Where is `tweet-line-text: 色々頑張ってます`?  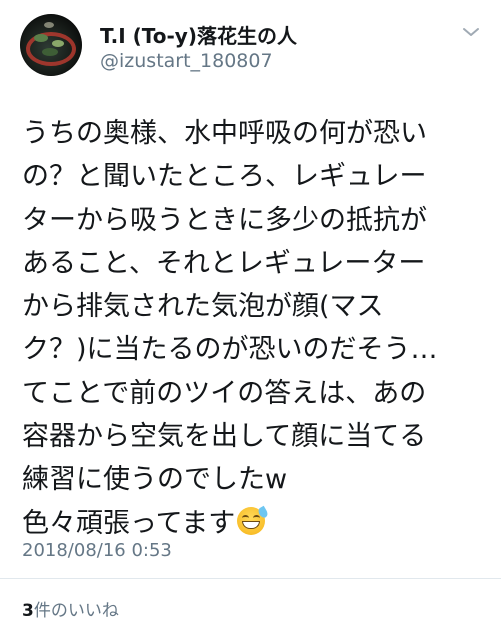 tweet-line-text: 色々頑張ってます is located at coordinates (129, 523).